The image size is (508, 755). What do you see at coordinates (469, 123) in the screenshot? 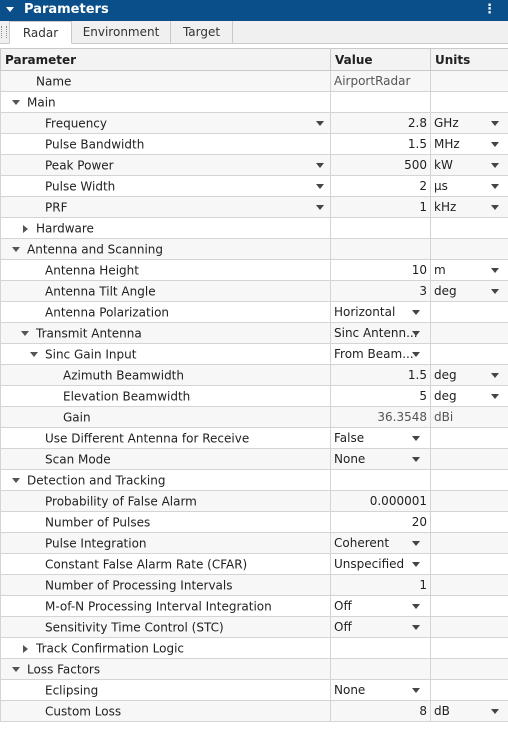
I see `unit-dropdown: GHz` at bounding box center [469, 123].